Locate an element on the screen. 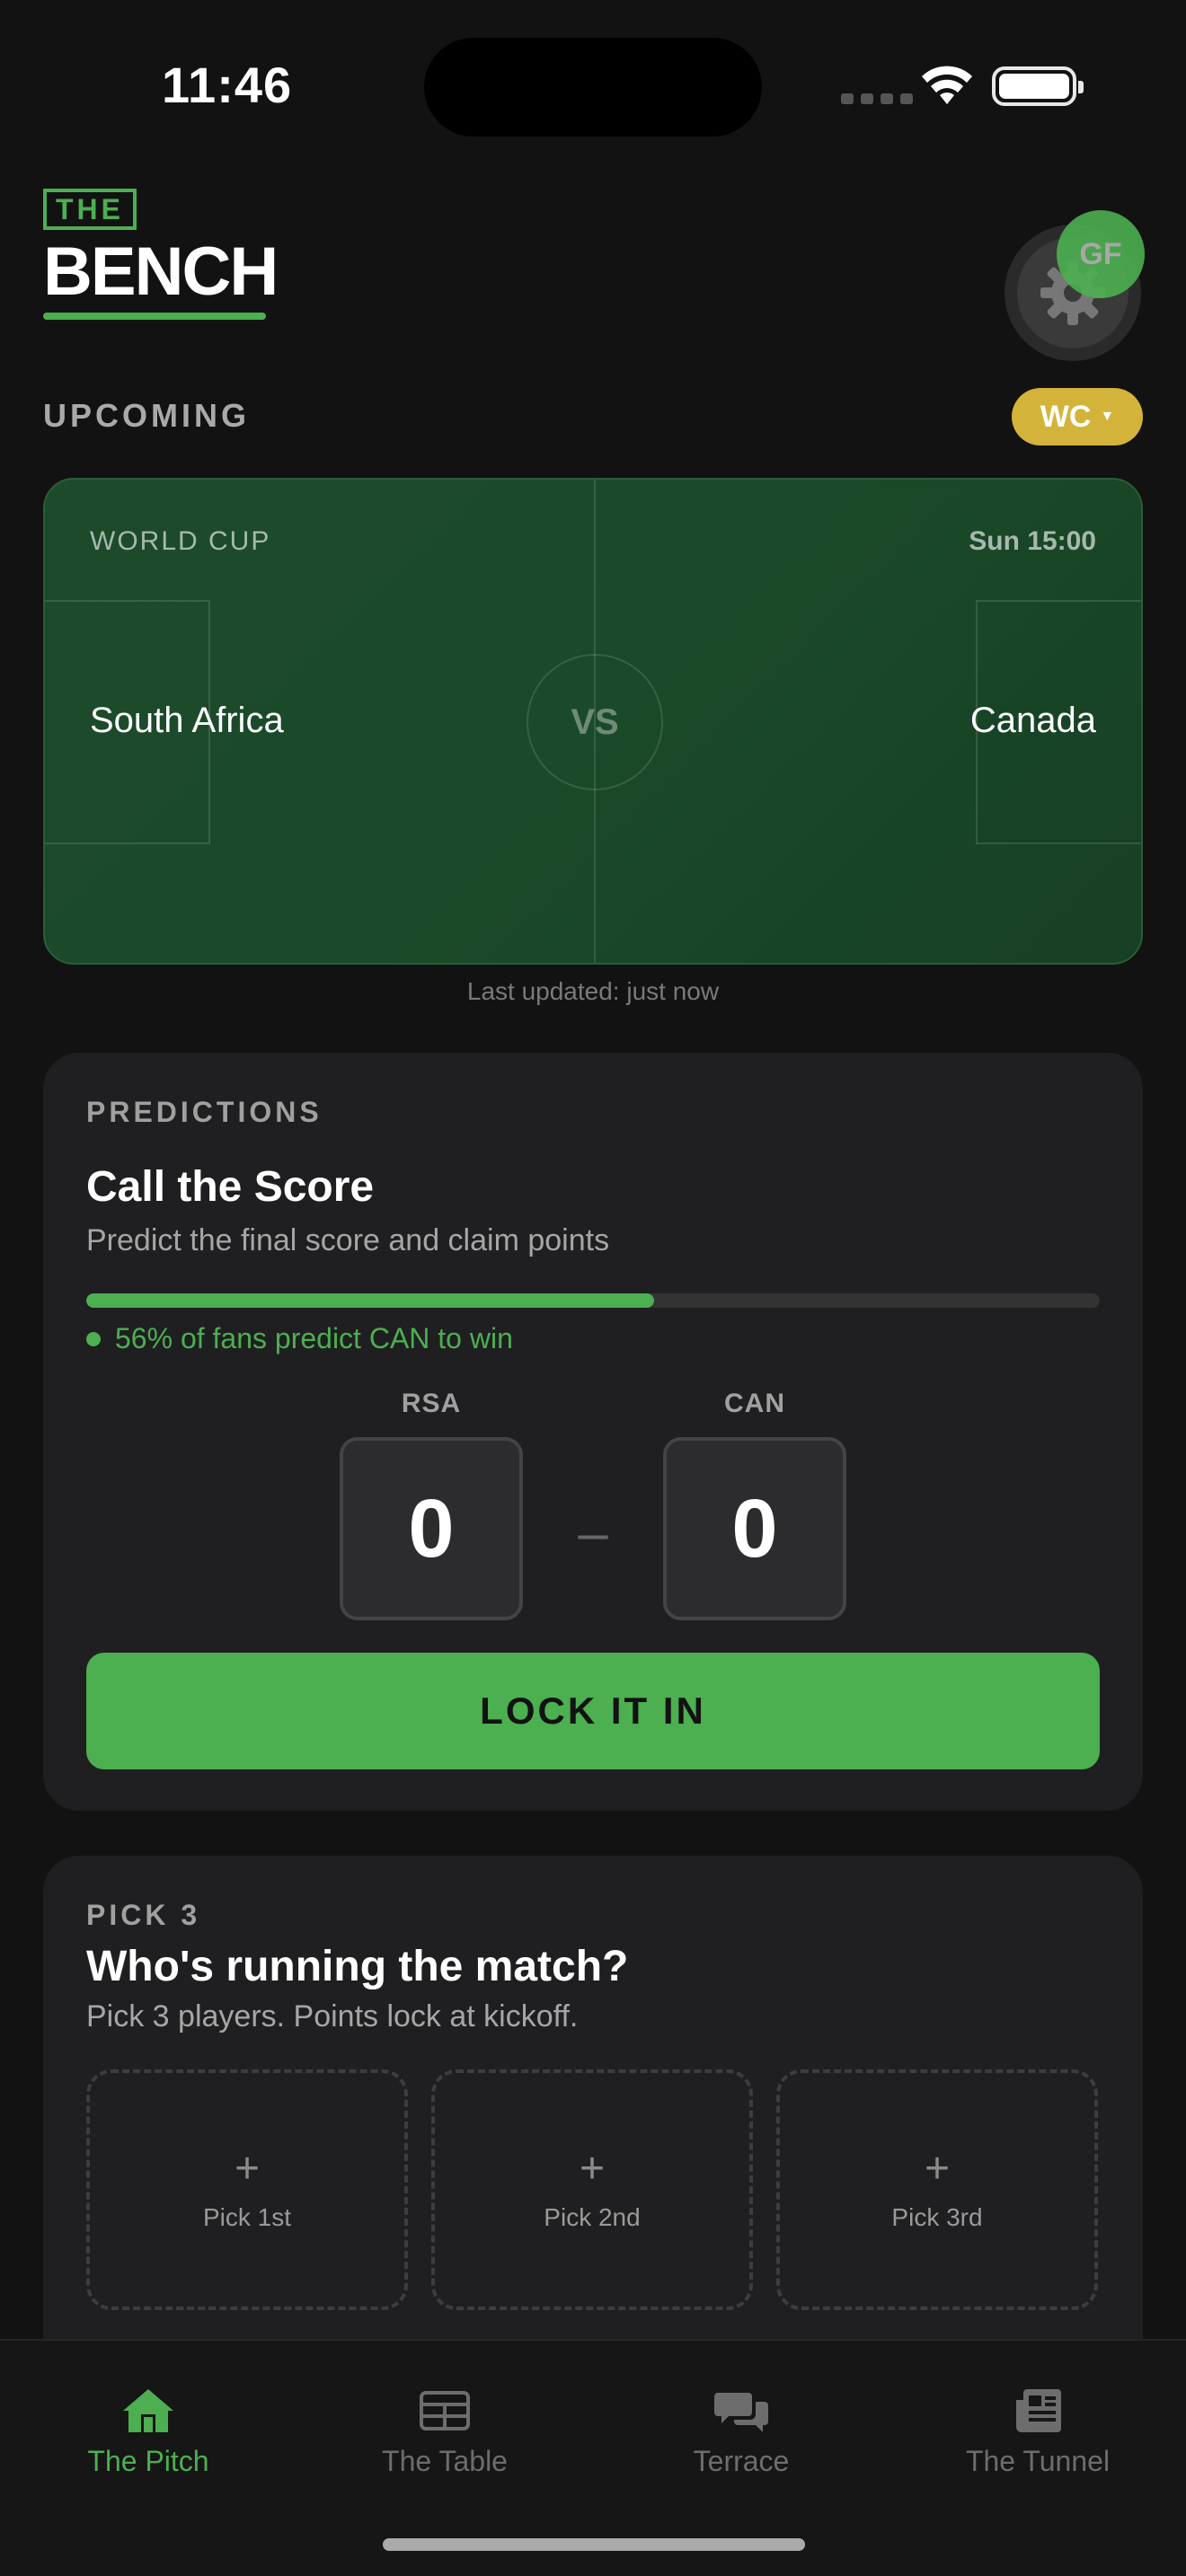  pick3-subtitle: Pick 3 players. Points lock at kickoff. is located at coordinates (332, 2016).